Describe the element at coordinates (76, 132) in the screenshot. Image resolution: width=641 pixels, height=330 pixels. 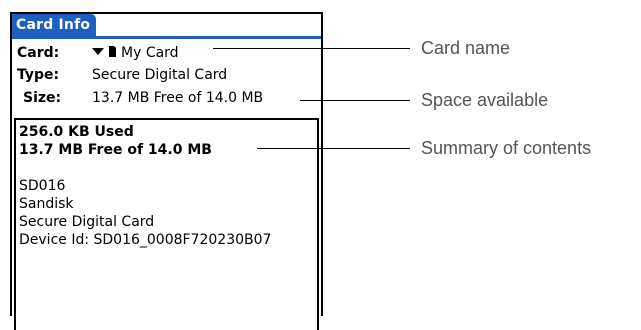
I see `used-space: 256.0 KB Used` at that location.